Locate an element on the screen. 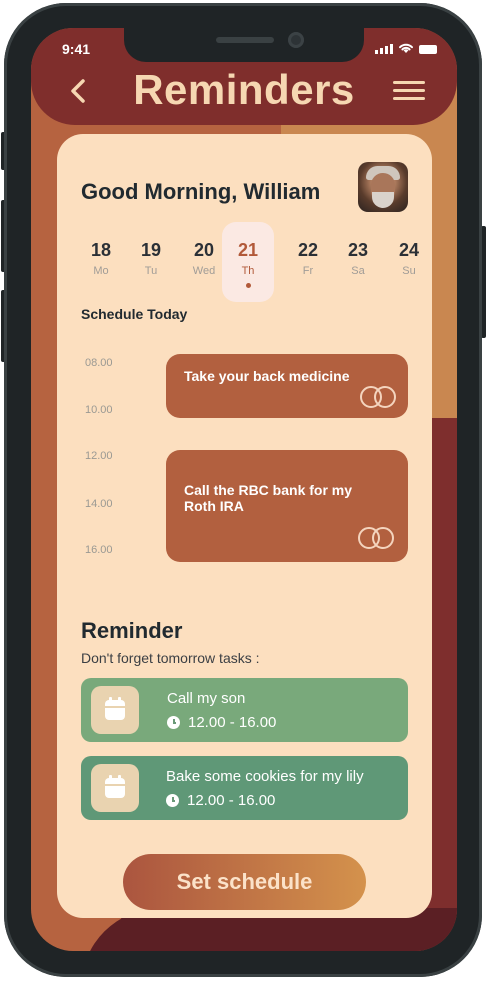 This screenshot has width=487, height=983. status-icons is located at coordinates (406, 48).